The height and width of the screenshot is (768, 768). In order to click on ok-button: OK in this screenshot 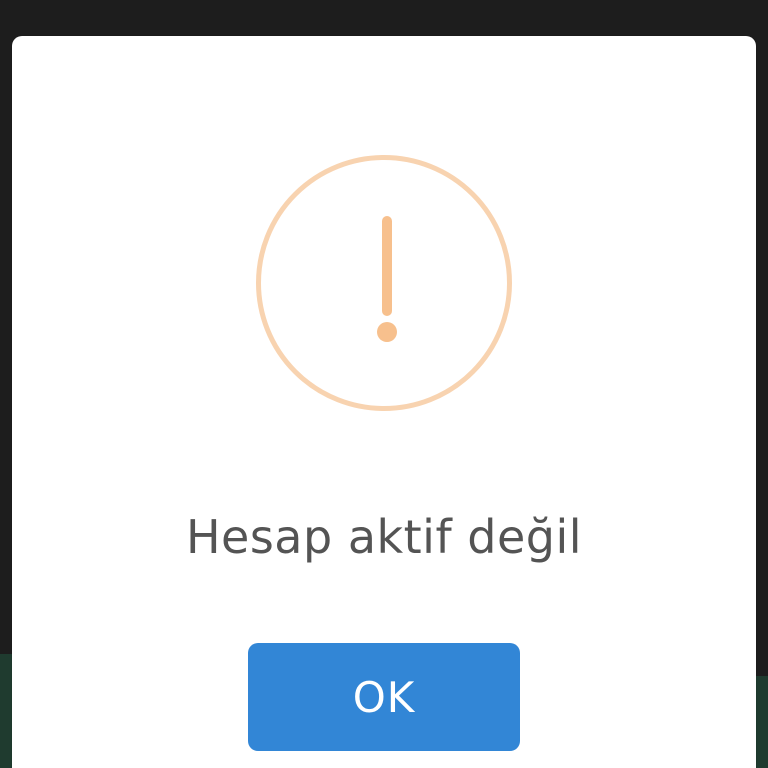, I will do `click(384, 697)`.